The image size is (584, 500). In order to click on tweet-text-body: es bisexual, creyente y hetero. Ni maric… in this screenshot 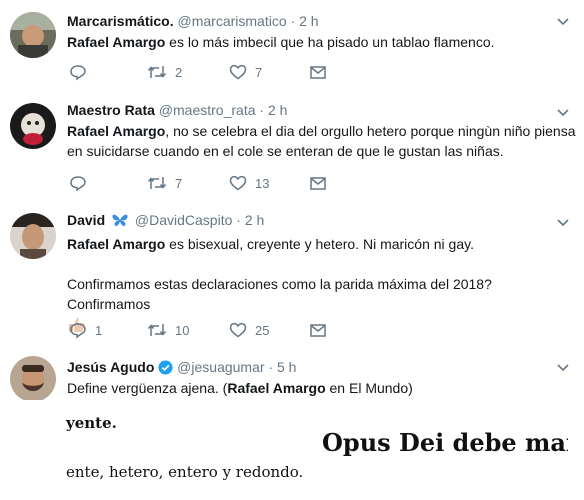, I will do `click(319, 244)`.